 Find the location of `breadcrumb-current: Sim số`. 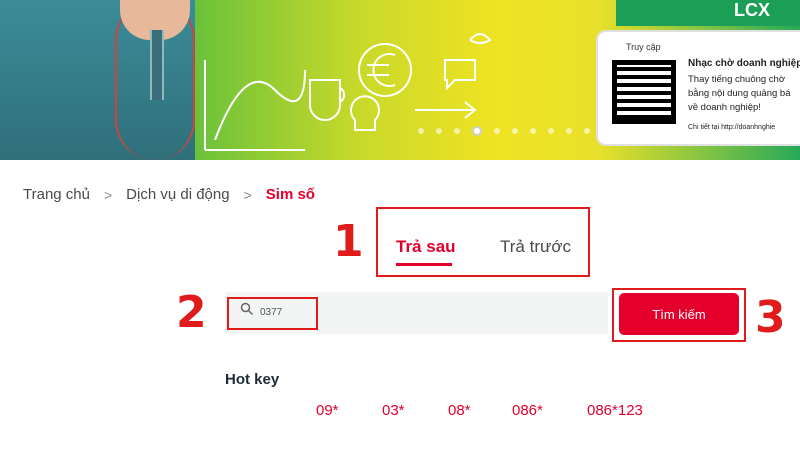

breadcrumb-current: Sim số is located at coordinates (290, 194).